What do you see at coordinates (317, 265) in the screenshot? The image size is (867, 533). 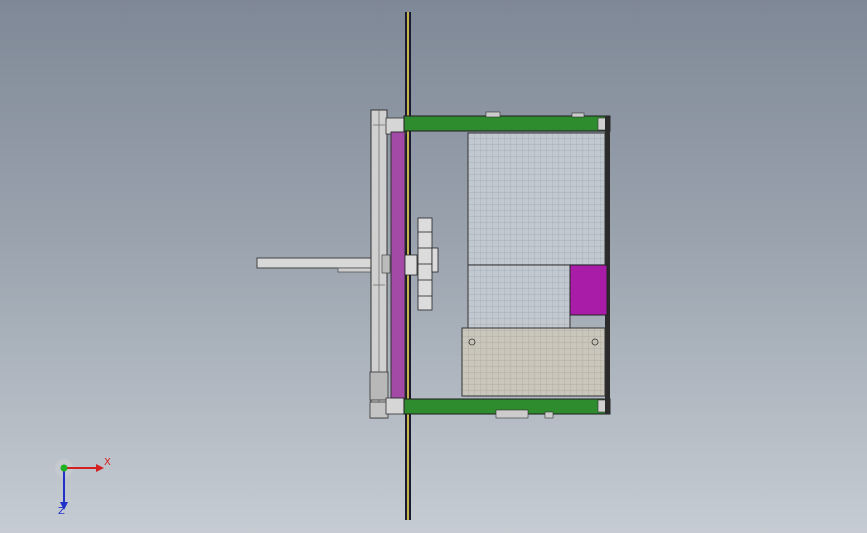 I see `horizontal-shaft` at bounding box center [317, 265].